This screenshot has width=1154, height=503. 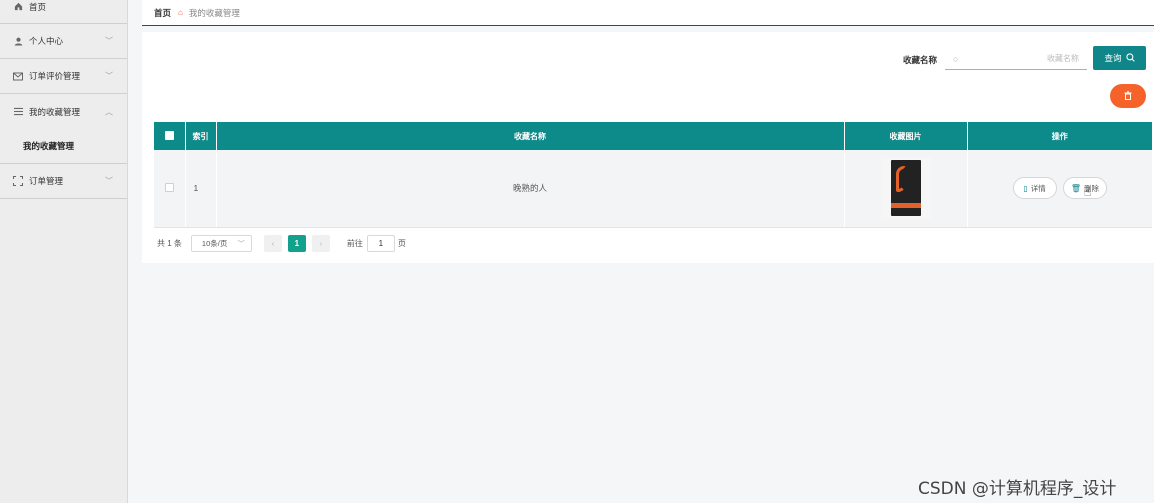 What do you see at coordinates (55, 111) in the screenshot?
I see `sidebar-item-label: 我的收藏管理` at bounding box center [55, 111].